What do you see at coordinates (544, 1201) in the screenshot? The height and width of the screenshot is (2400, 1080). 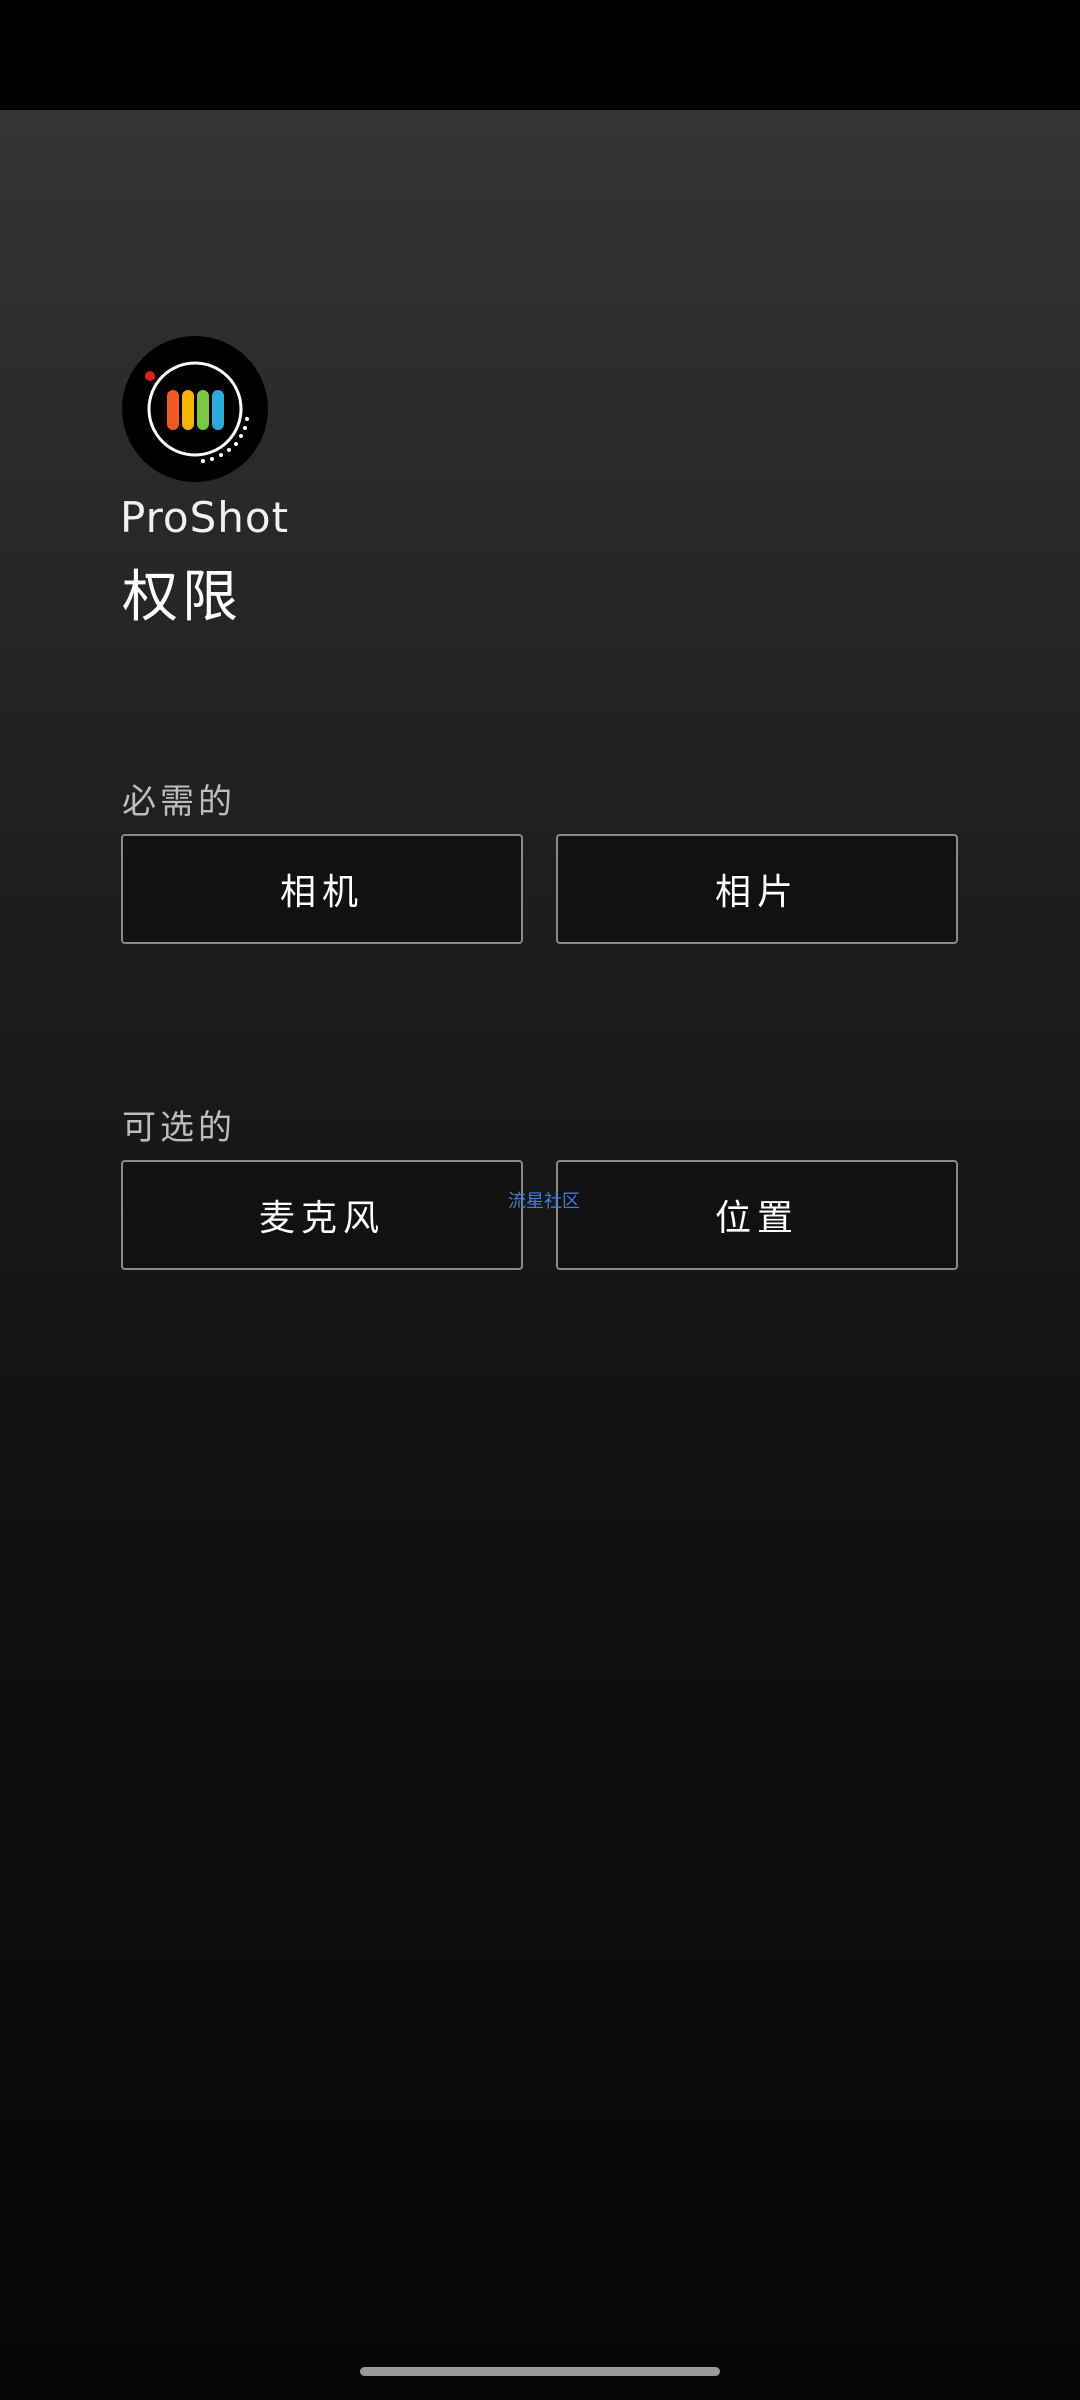 I see `watermark-text: 流星社区` at bounding box center [544, 1201].